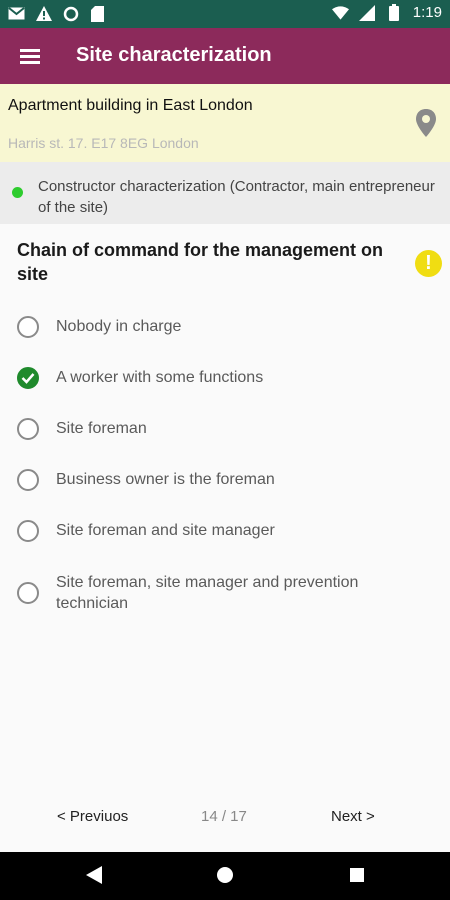  I want to click on notification-icons, so click(57, 13).